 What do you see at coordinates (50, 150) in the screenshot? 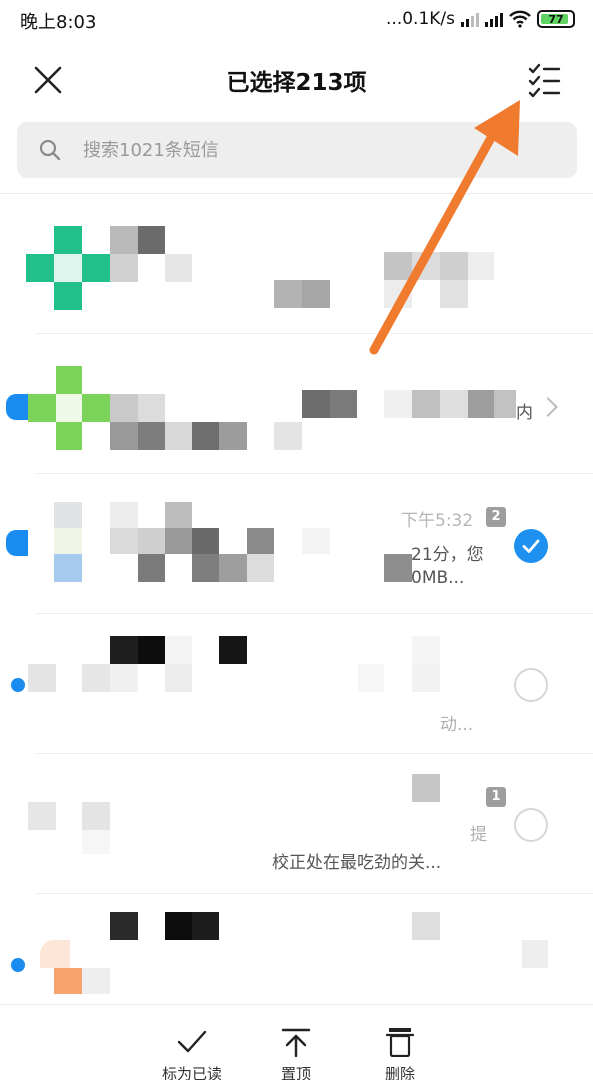
I see `search-icon` at bounding box center [50, 150].